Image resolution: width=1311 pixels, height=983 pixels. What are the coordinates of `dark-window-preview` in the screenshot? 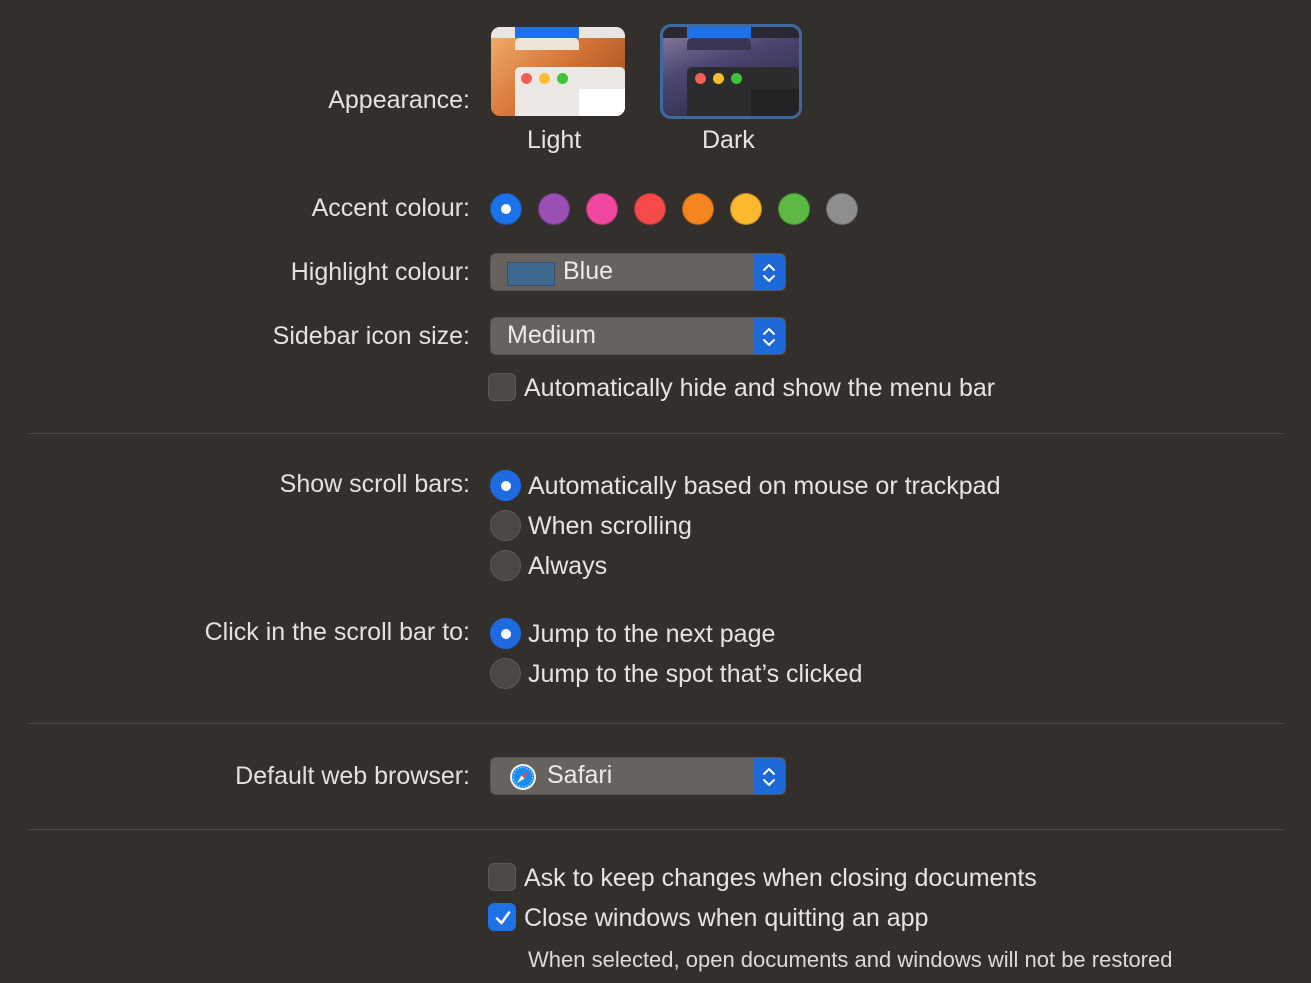 It's located at (743, 91).